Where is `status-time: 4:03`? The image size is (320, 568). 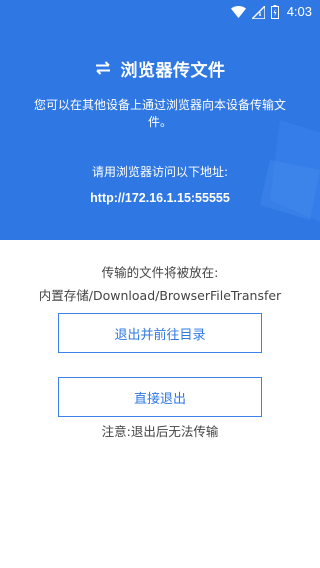 status-time: 4:03 is located at coordinates (299, 11).